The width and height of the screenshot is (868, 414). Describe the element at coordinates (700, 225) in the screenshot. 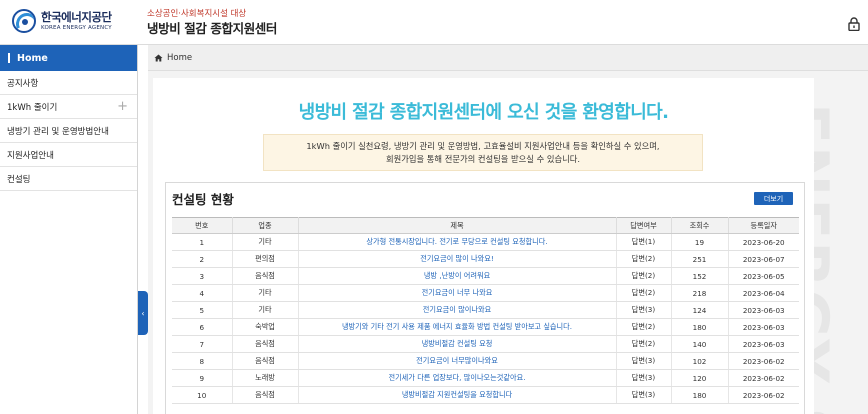

I see `column-header: 조회수` at that location.